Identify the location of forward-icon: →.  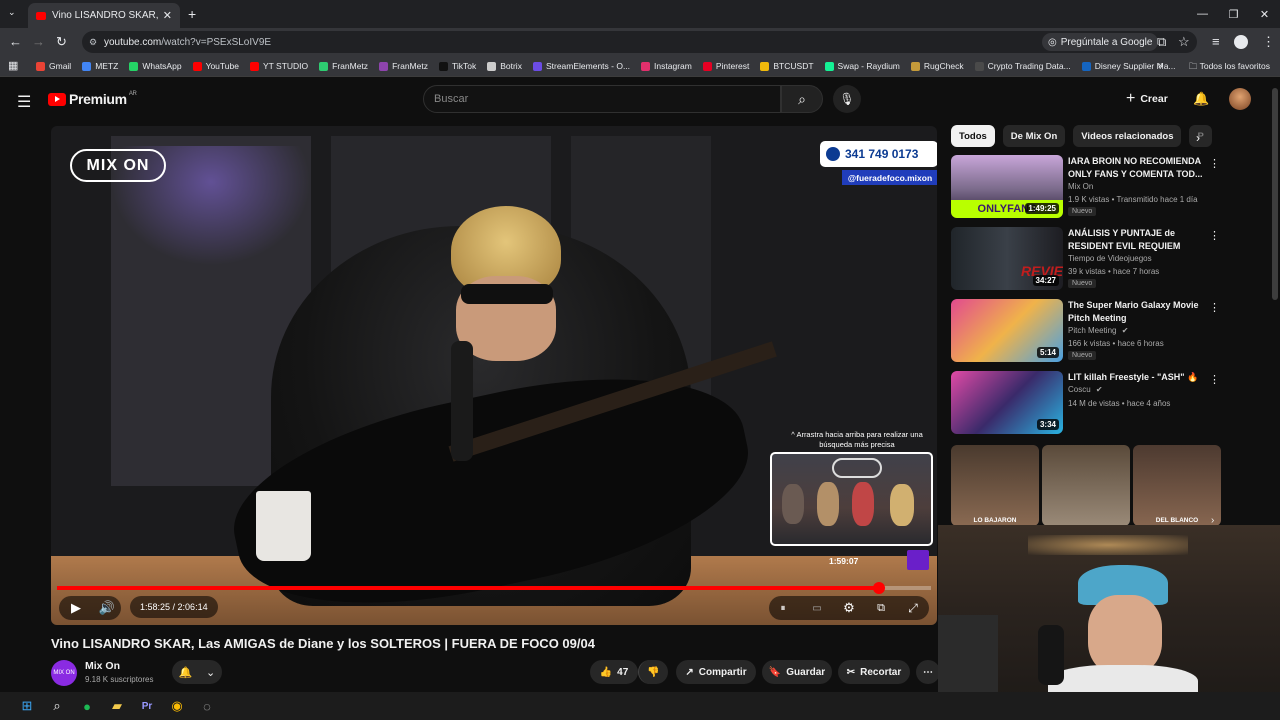
(38, 41).